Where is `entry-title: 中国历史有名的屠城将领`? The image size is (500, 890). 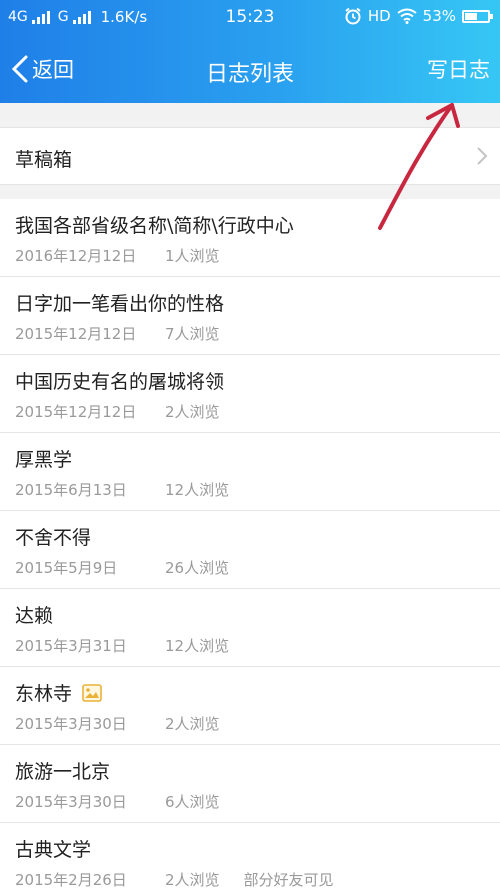
entry-title: 中国历史有名的屠城将领 is located at coordinates (120, 382).